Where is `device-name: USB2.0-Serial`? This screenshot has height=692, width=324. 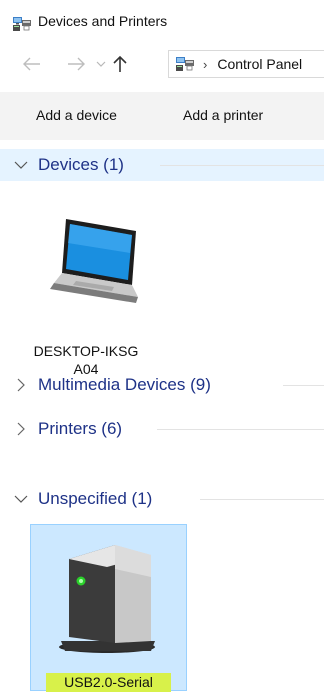 device-name: USB2.0-Serial is located at coordinates (108, 682).